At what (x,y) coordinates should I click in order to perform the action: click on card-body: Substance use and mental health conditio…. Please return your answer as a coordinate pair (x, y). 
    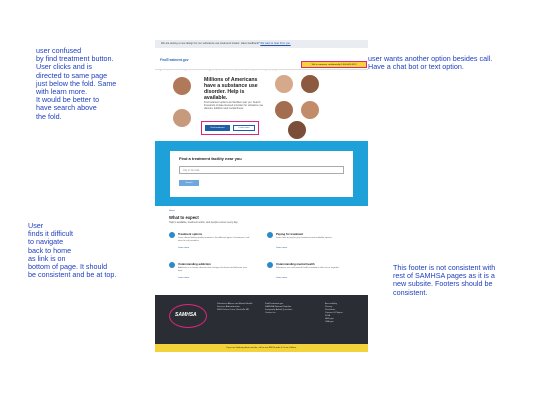
    Looking at the image, I should click on (308, 268).